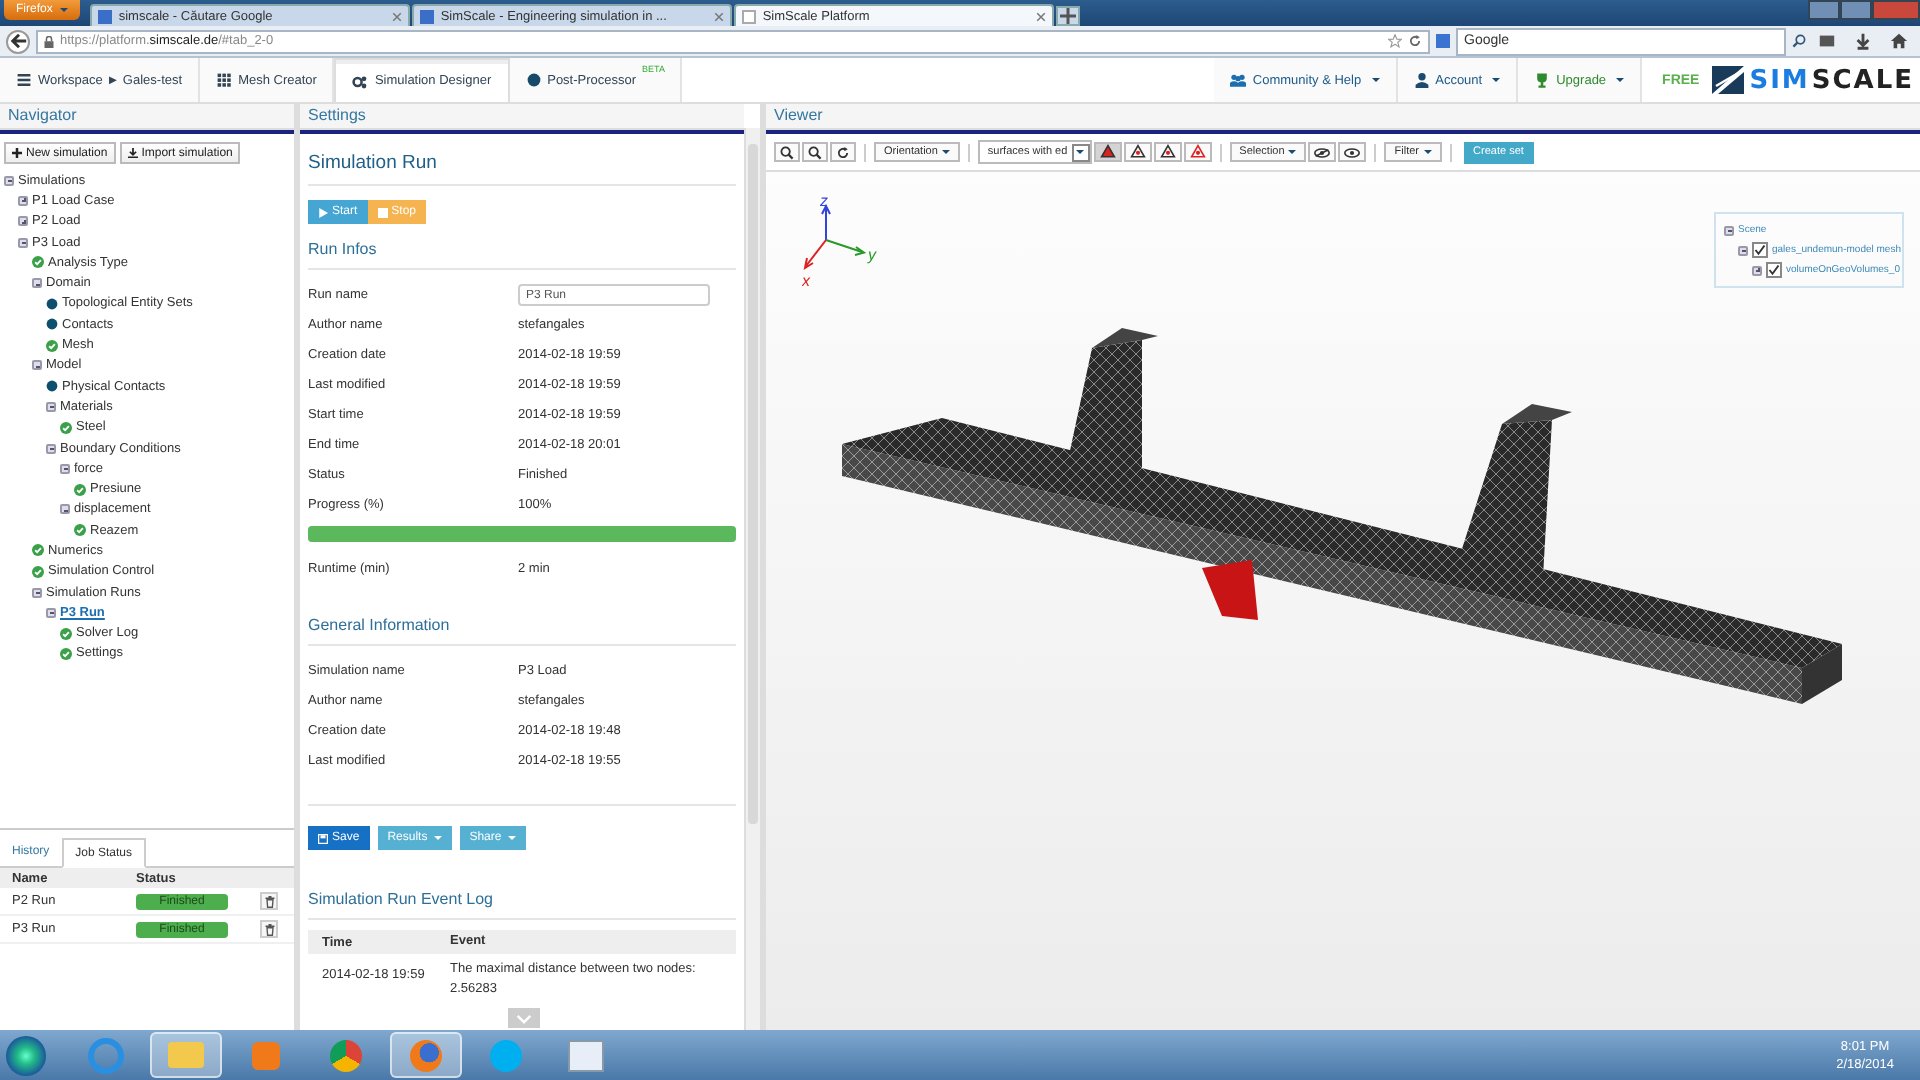 Image resolution: width=1920 pixels, height=1080 pixels. I want to click on scrollbar, so click(752, 579).